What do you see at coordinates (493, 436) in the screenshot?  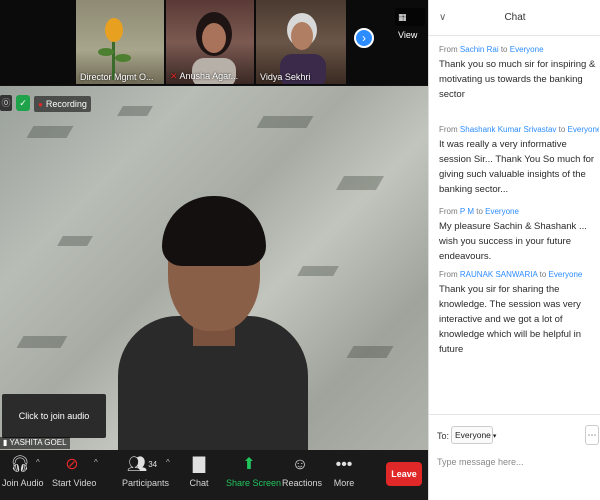 I see `chevron-down-icon: ▾` at bounding box center [493, 436].